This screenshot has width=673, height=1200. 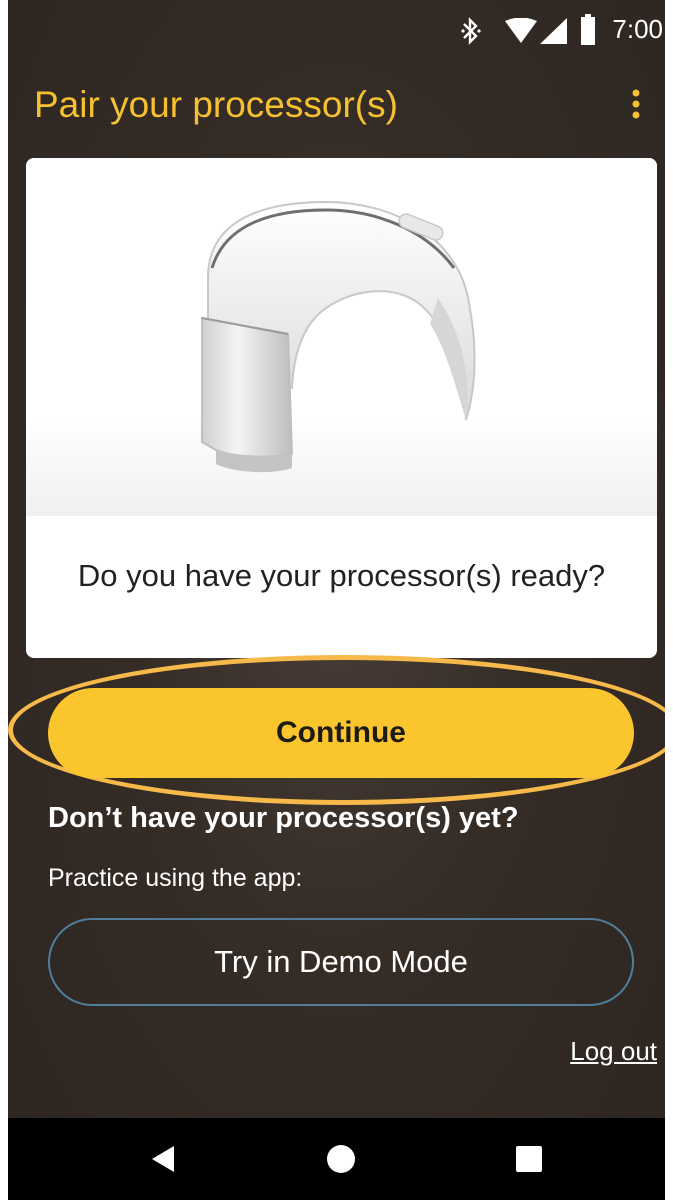 I want to click on practice-label: Practice using the app:, so click(x=175, y=878).